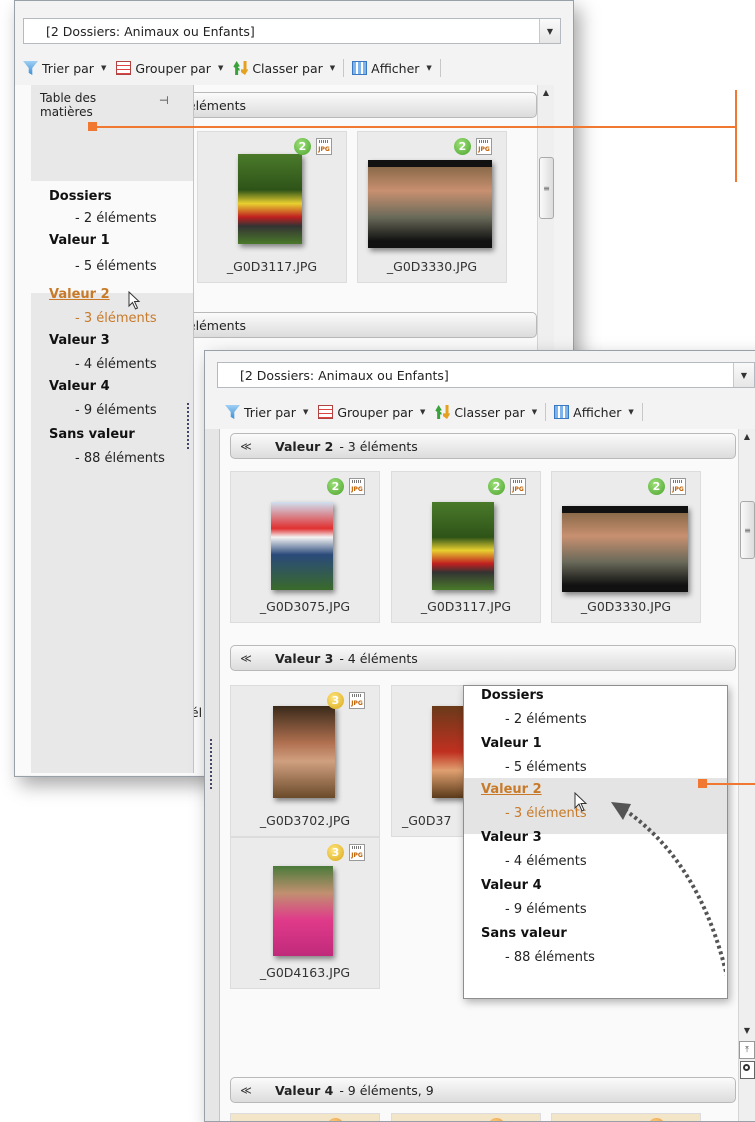 This screenshot has height=1122, width=755. What do you see at coordinates (378, 658) in the screenshot?
I see `group-count: - 4 éléments` at bounding box center [378, 658].